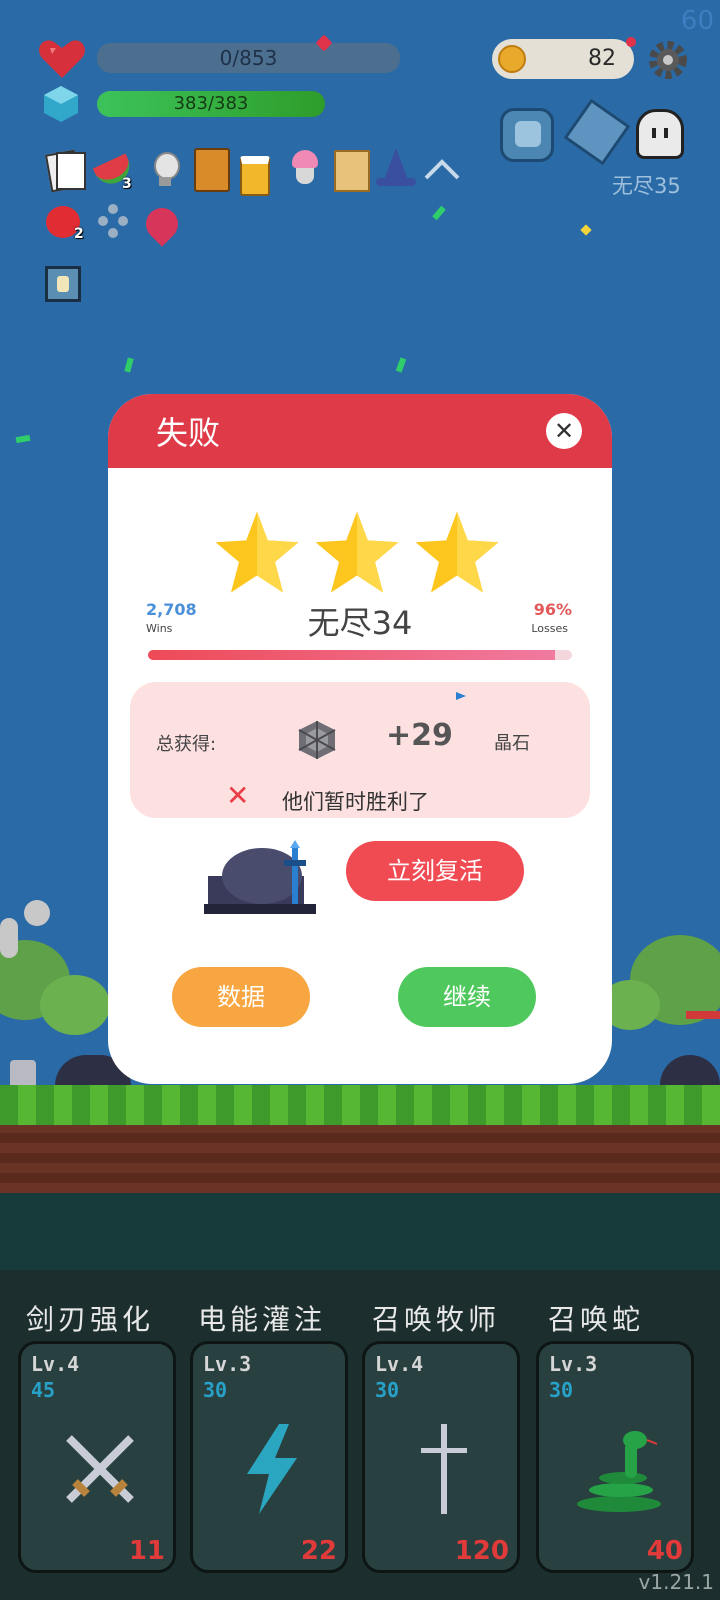 This screenshot has width=720, height=1600. I want to click on losses-value: 96%, so click(552, 609).